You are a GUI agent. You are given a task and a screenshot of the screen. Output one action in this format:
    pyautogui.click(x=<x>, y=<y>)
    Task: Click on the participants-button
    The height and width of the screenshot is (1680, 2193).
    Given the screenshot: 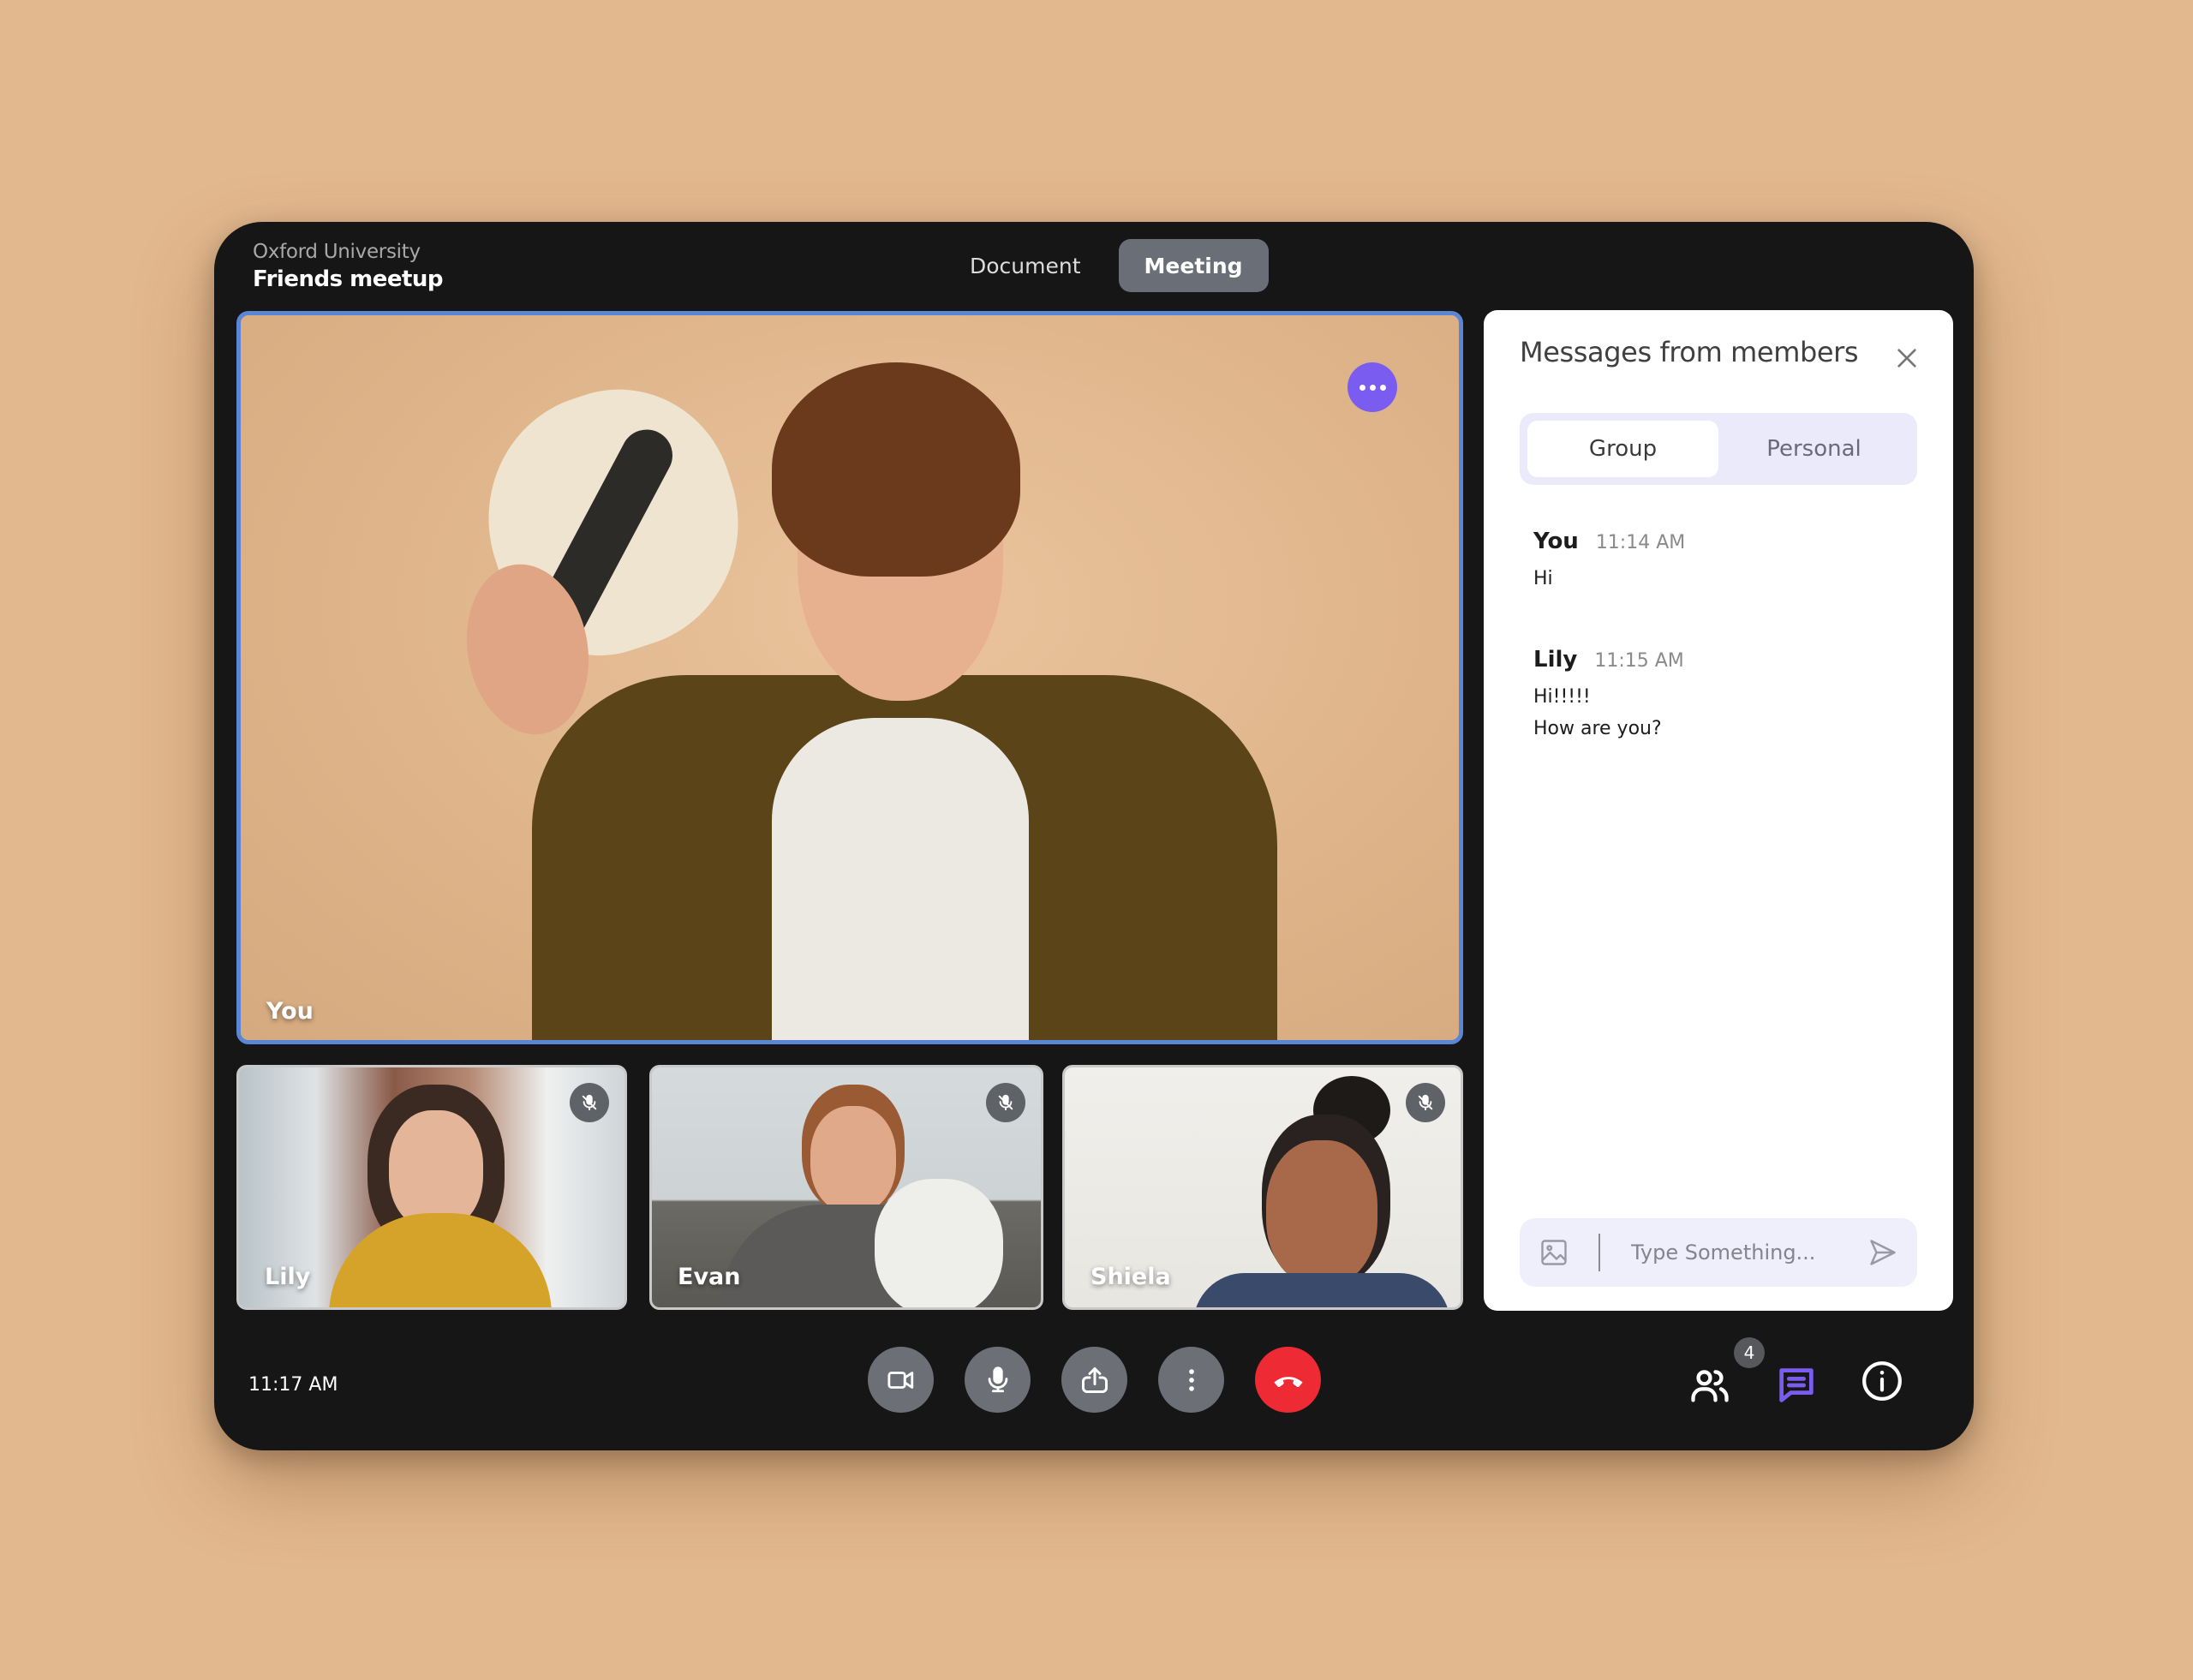 What is the action you would take?
    pyautogui.click(x=1710, y=1387)
    